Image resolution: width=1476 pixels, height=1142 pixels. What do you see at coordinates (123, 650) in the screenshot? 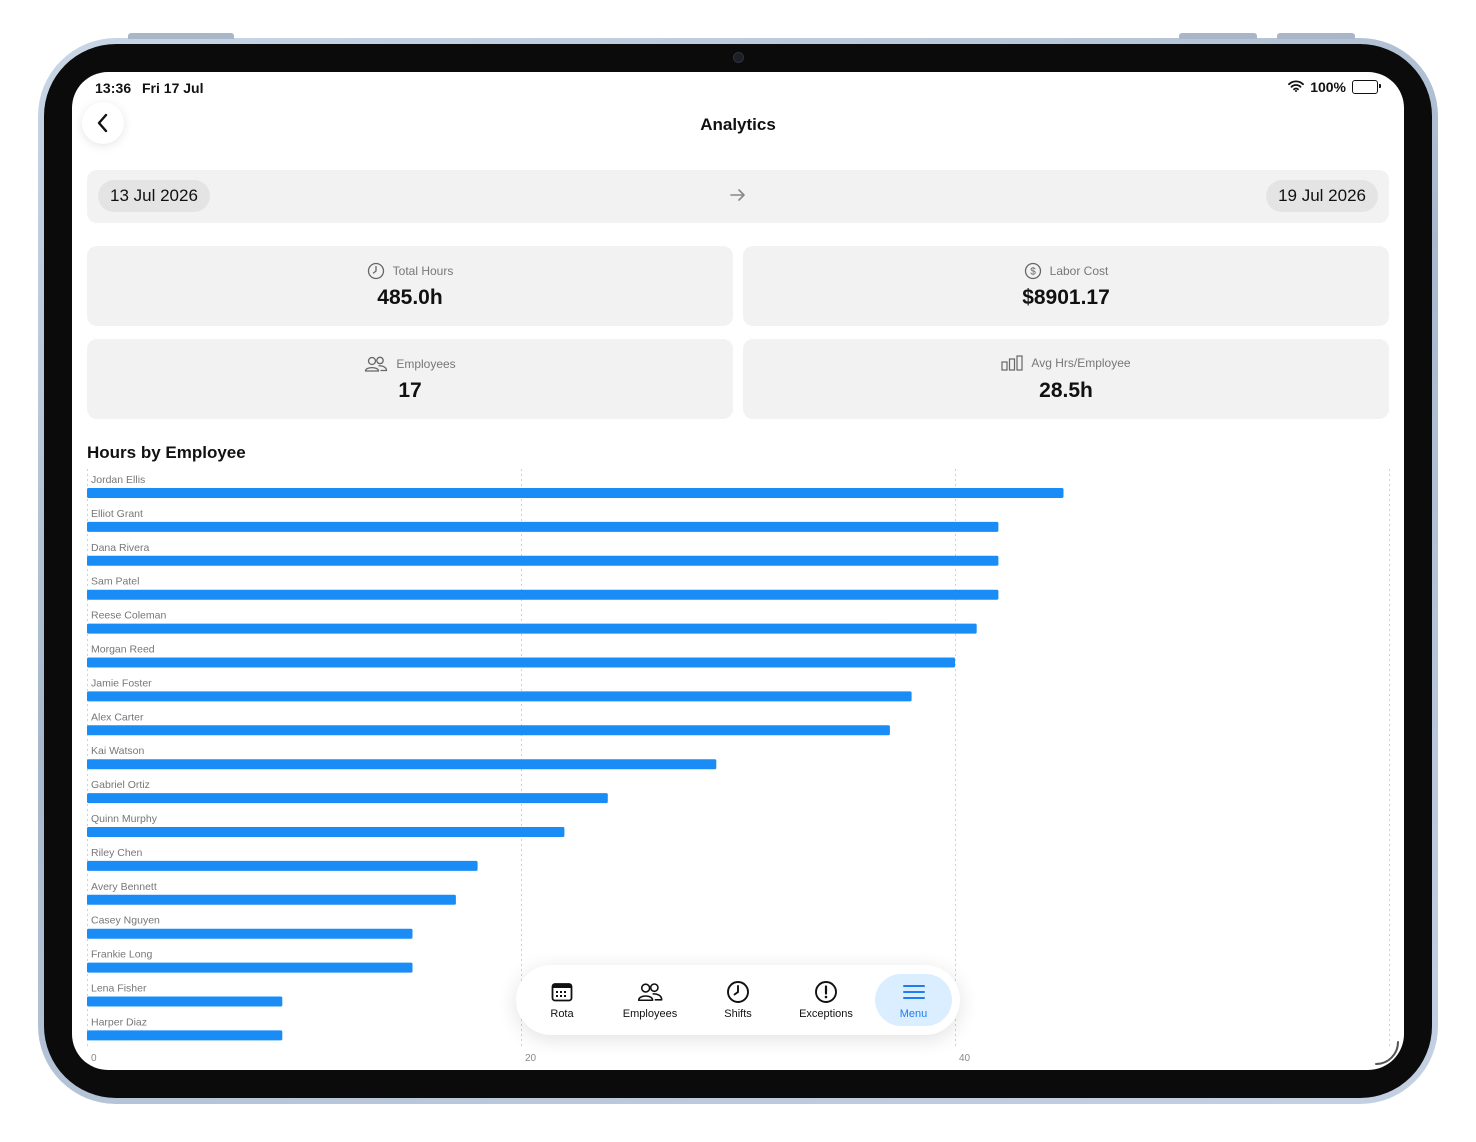
I see `category-label: Morgan Reed` at bounding box center [123, 650].